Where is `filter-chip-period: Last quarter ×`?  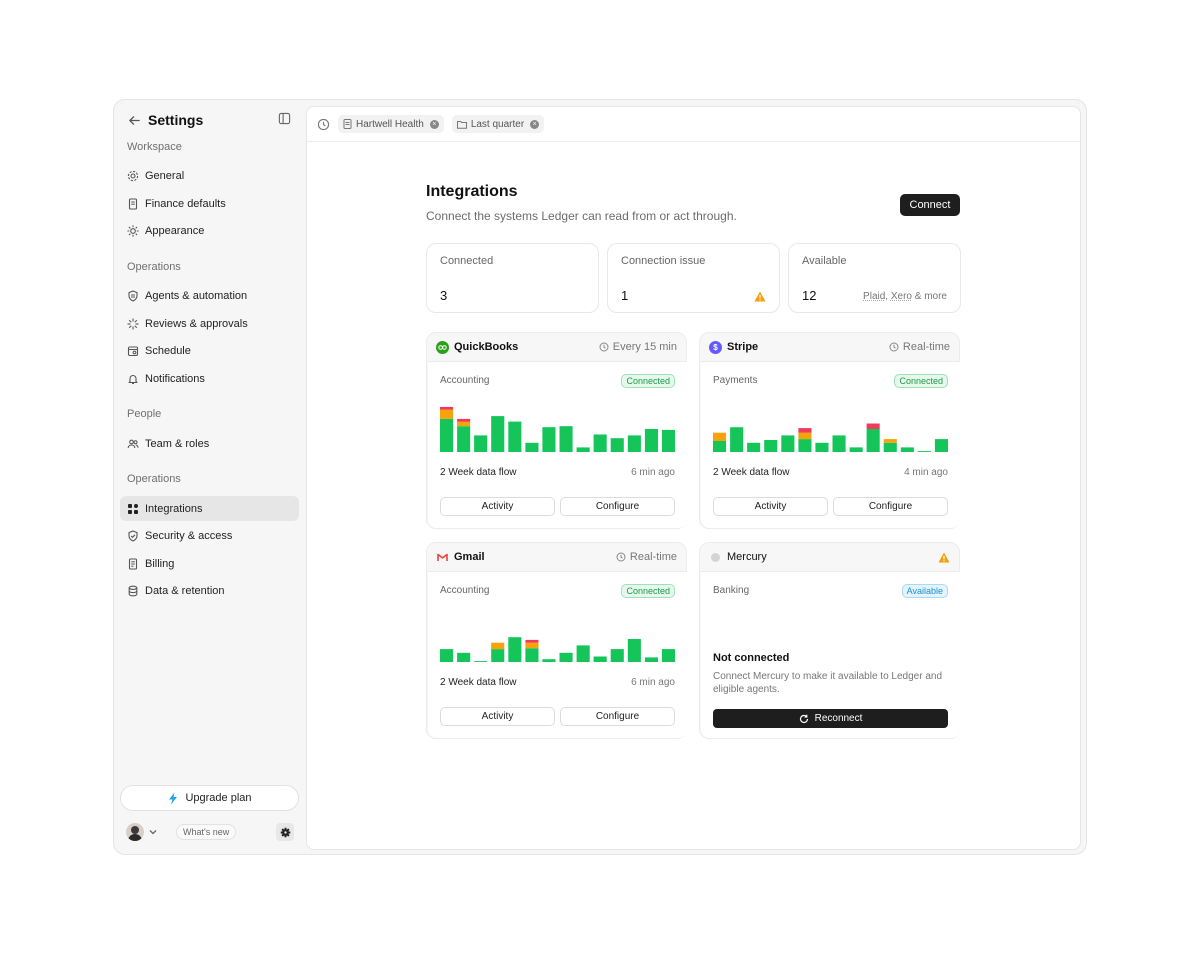 filter-chip-period: Last quarter × is located at coordinates (498, 124).